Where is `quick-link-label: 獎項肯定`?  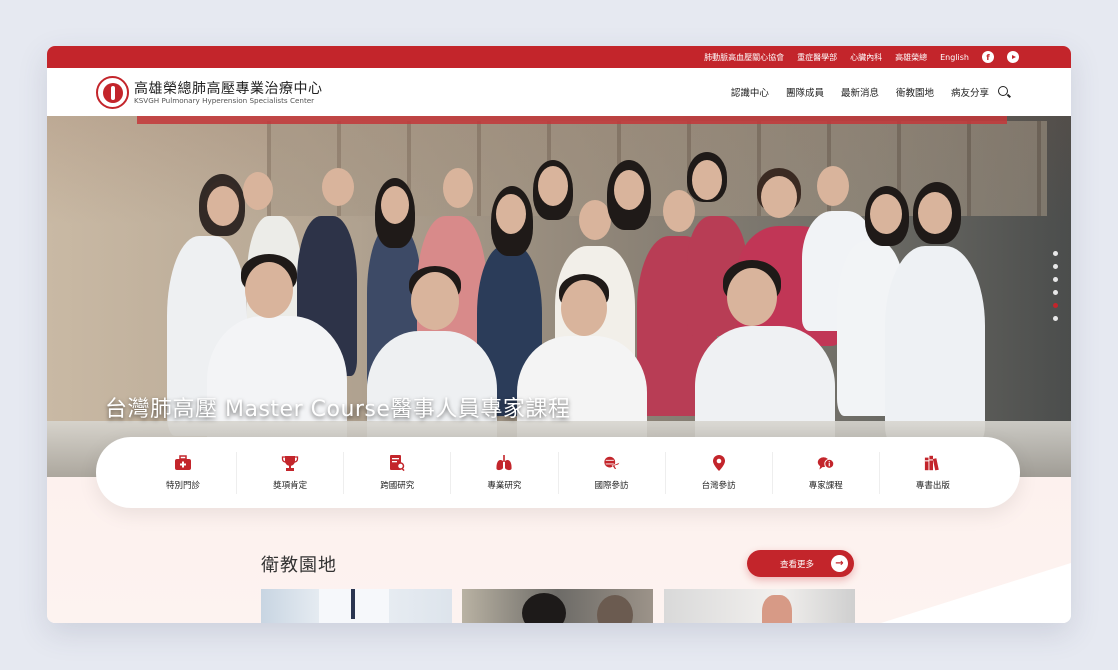
quick-link-label: 獎項肯定 is located at coordinates (290, 486).